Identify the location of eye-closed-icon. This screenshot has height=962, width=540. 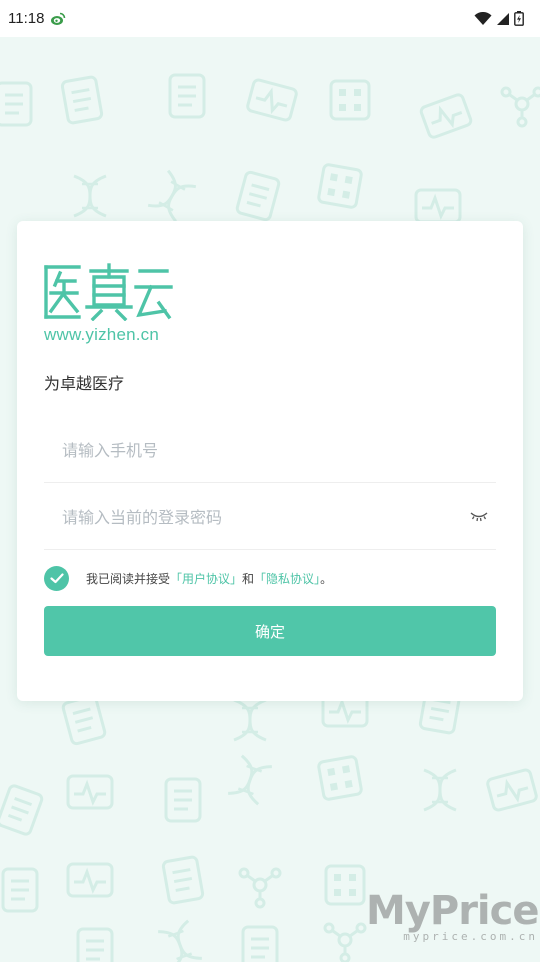
(479, 516).